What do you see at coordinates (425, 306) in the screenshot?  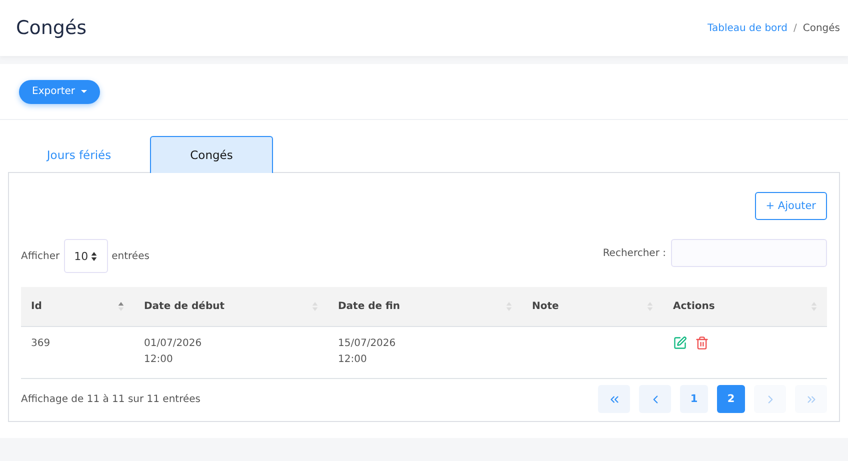 I see `column-header: Date de fin` at bounding box center [425, 306].